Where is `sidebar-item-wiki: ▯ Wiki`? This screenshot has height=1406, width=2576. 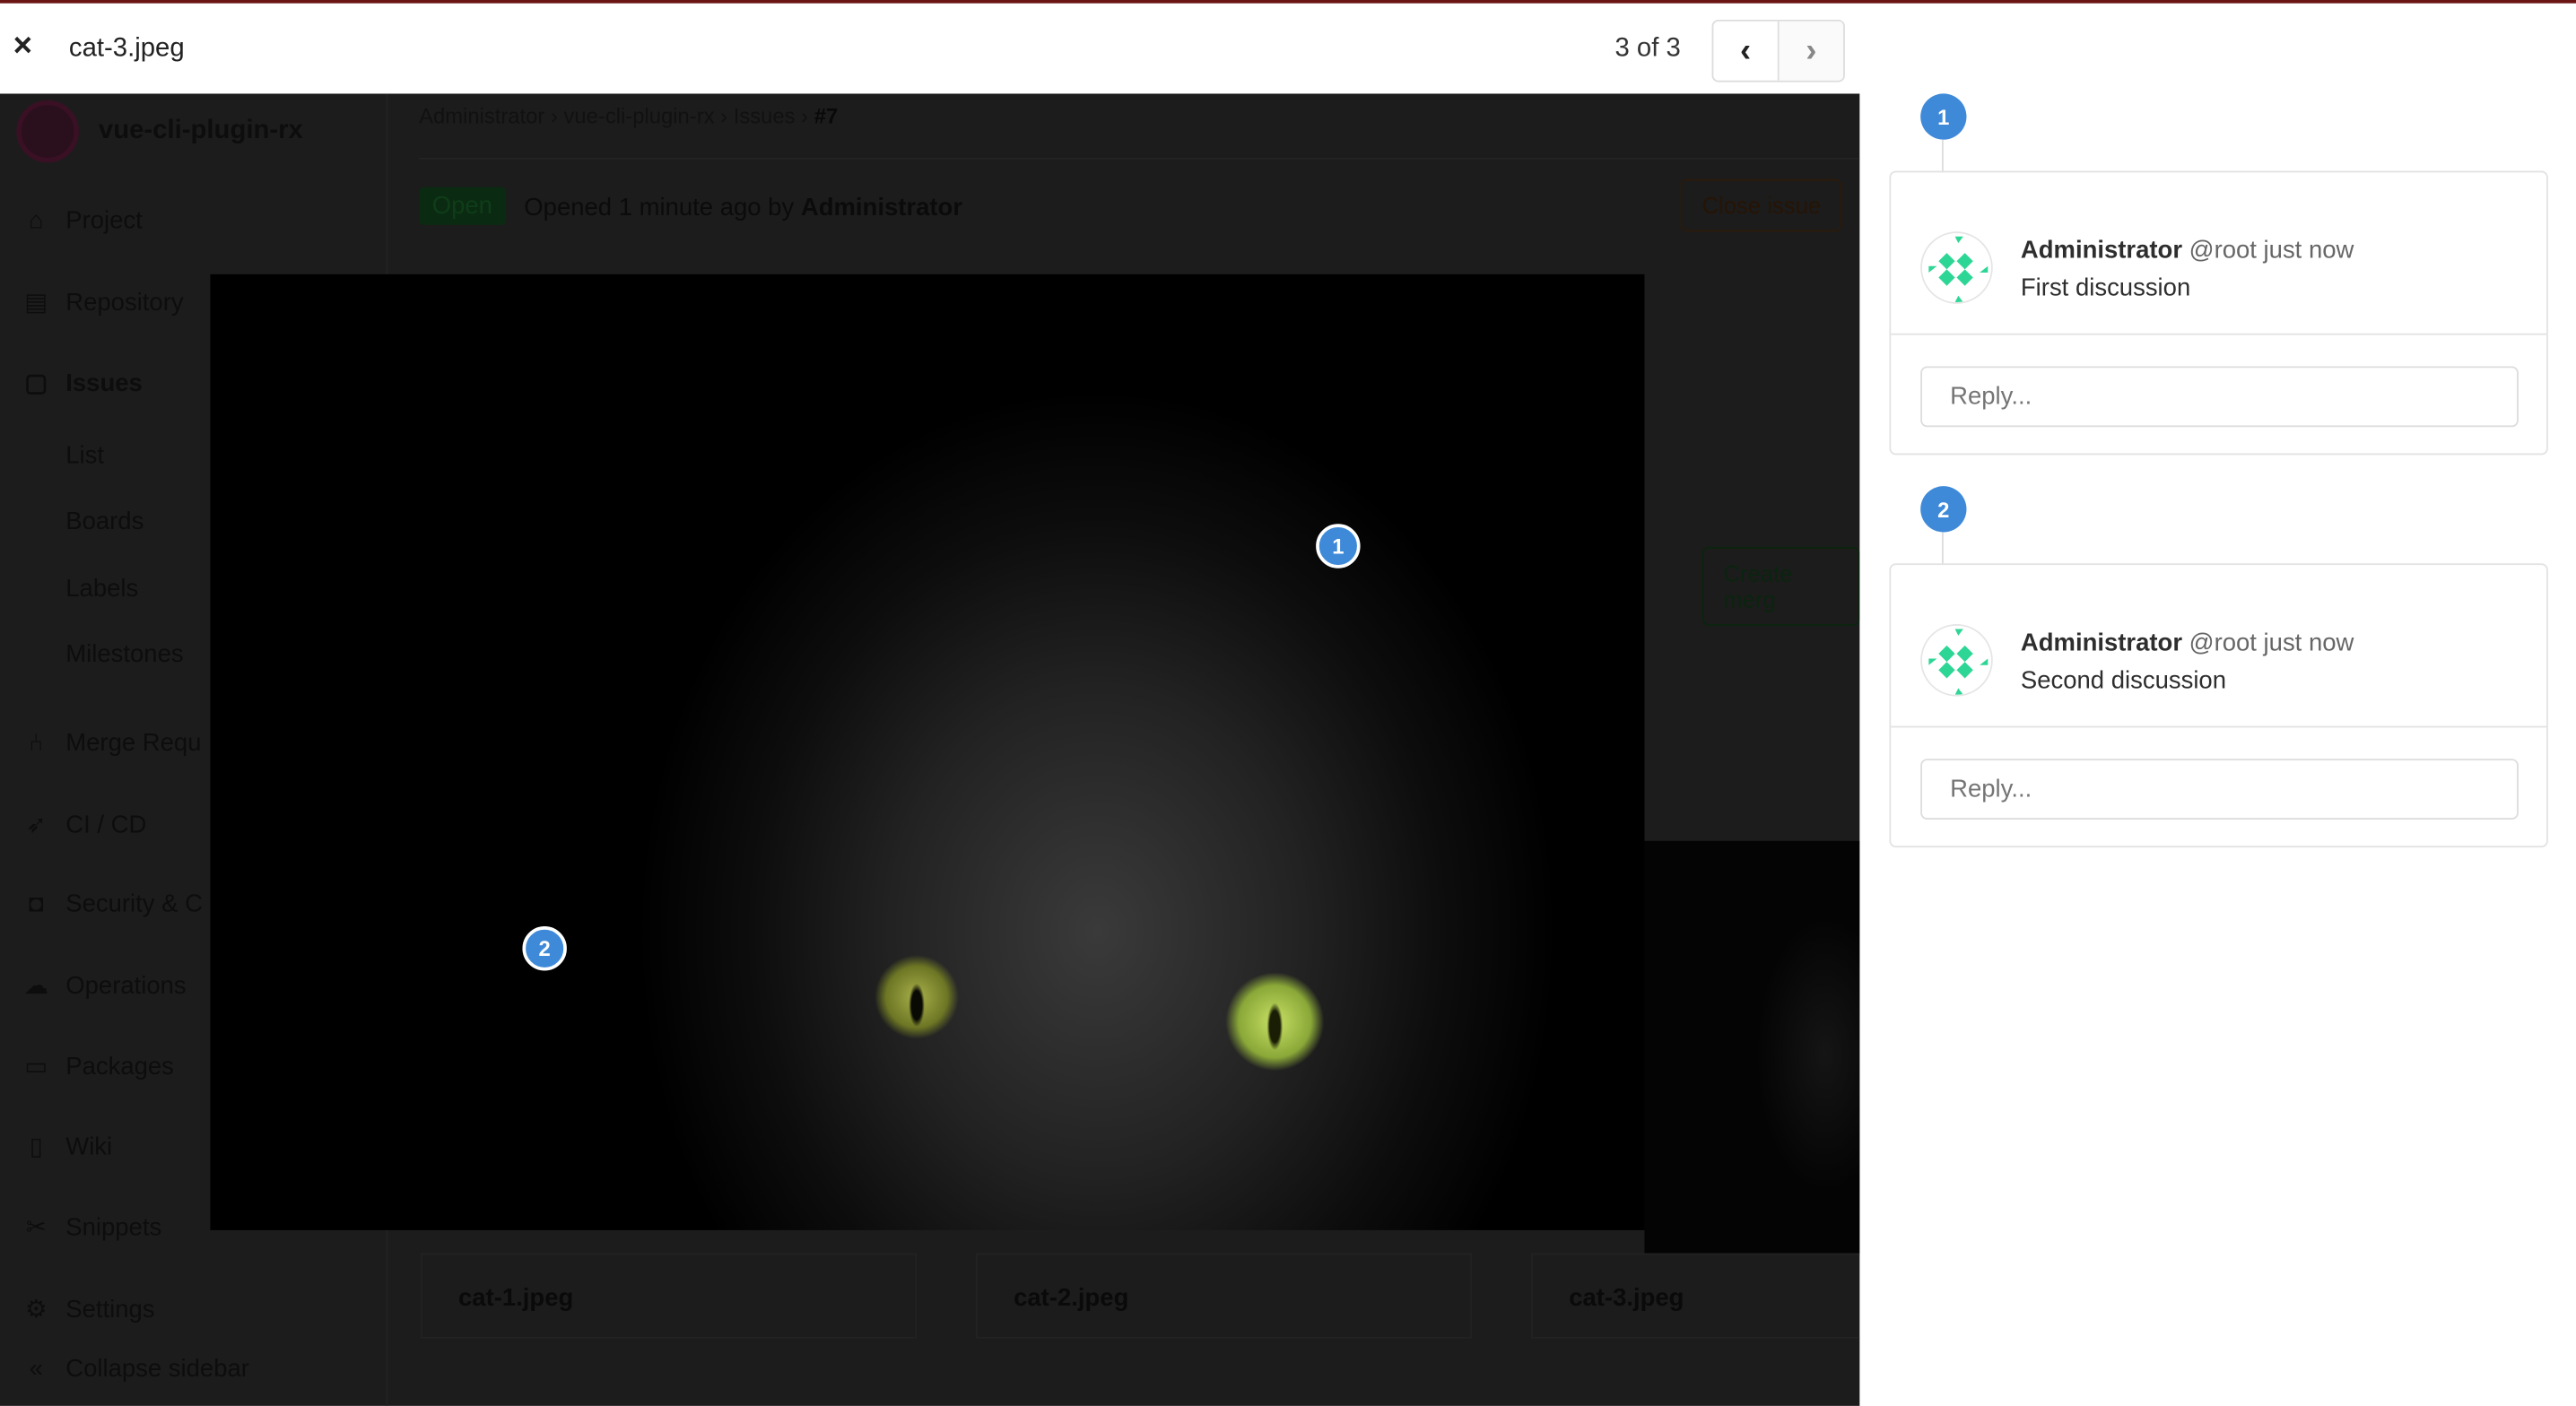
sidebar-item-wiki: ▯ Wiki is located at coordinates (68, 1146).